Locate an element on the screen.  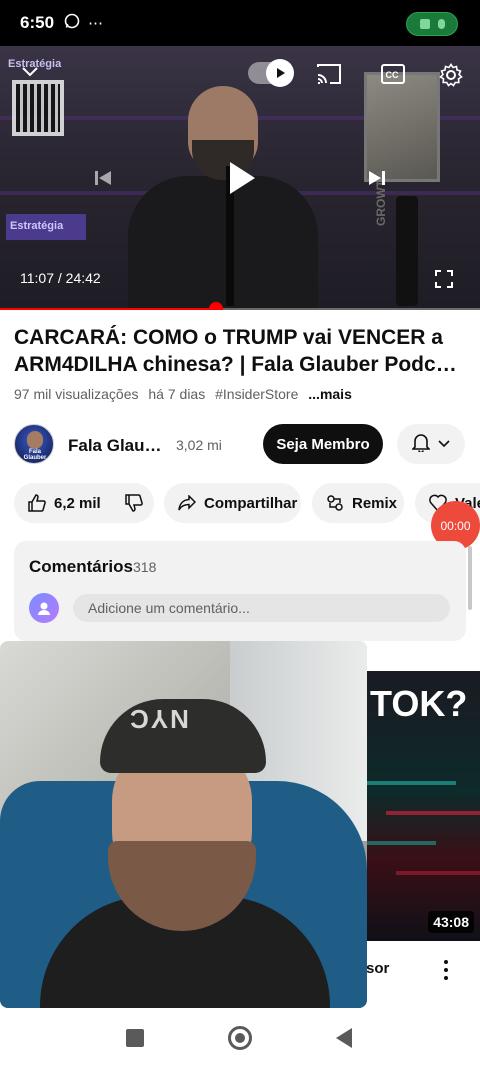
more-options-icon is located at coordinates (446, 970).